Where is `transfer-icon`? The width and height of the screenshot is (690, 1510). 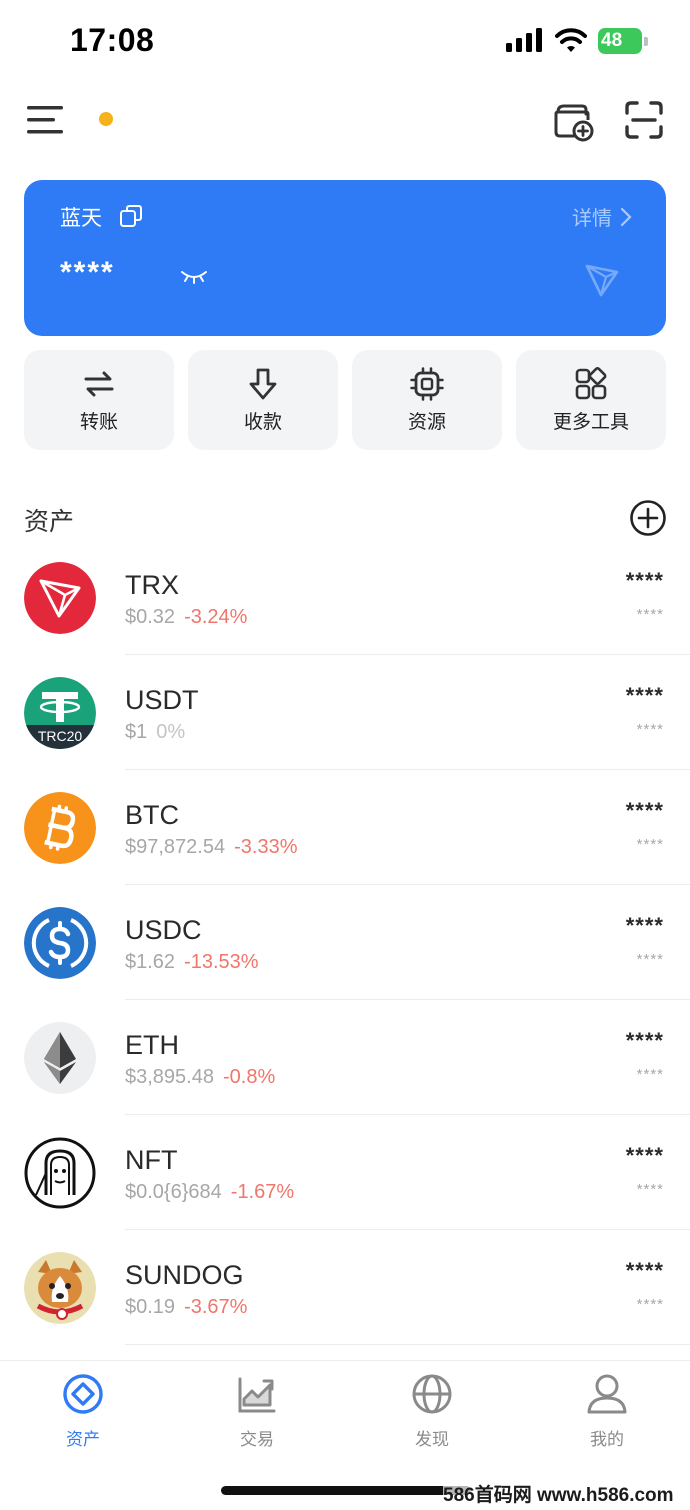
transfer-icon is located at coordinates (99, 383).